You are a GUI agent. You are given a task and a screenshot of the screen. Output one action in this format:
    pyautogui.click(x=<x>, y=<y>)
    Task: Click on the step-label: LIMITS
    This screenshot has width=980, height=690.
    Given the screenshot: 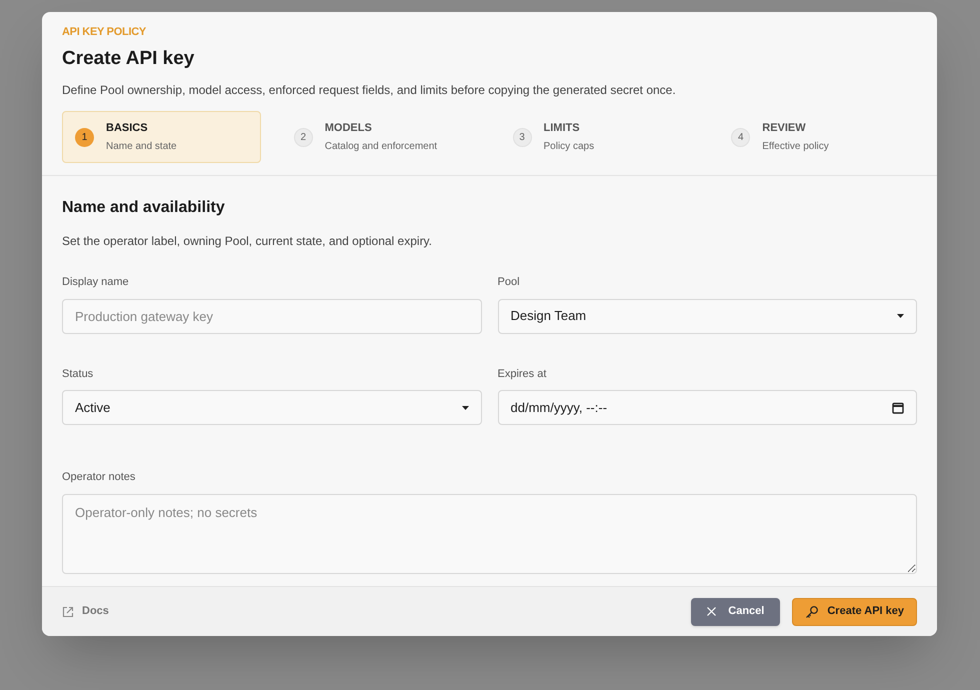 What is the action you would take?
    pyautogui.click(x=562, y=128)
    